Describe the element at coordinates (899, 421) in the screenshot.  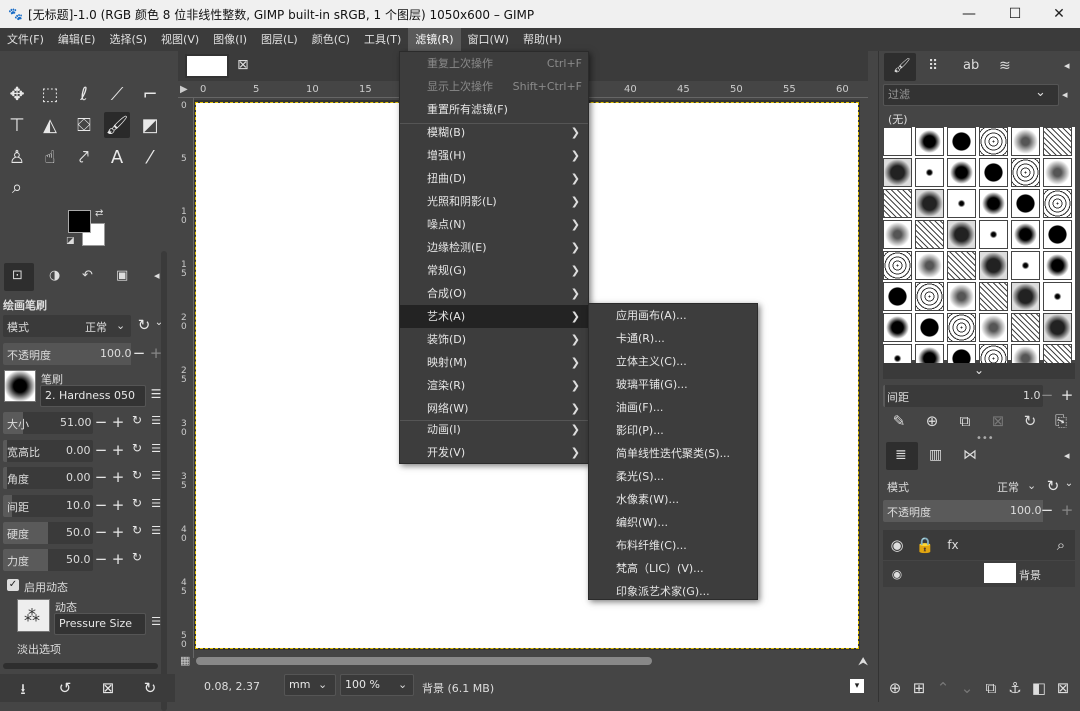
I see `edit-brush-icon: ✎` at that location.